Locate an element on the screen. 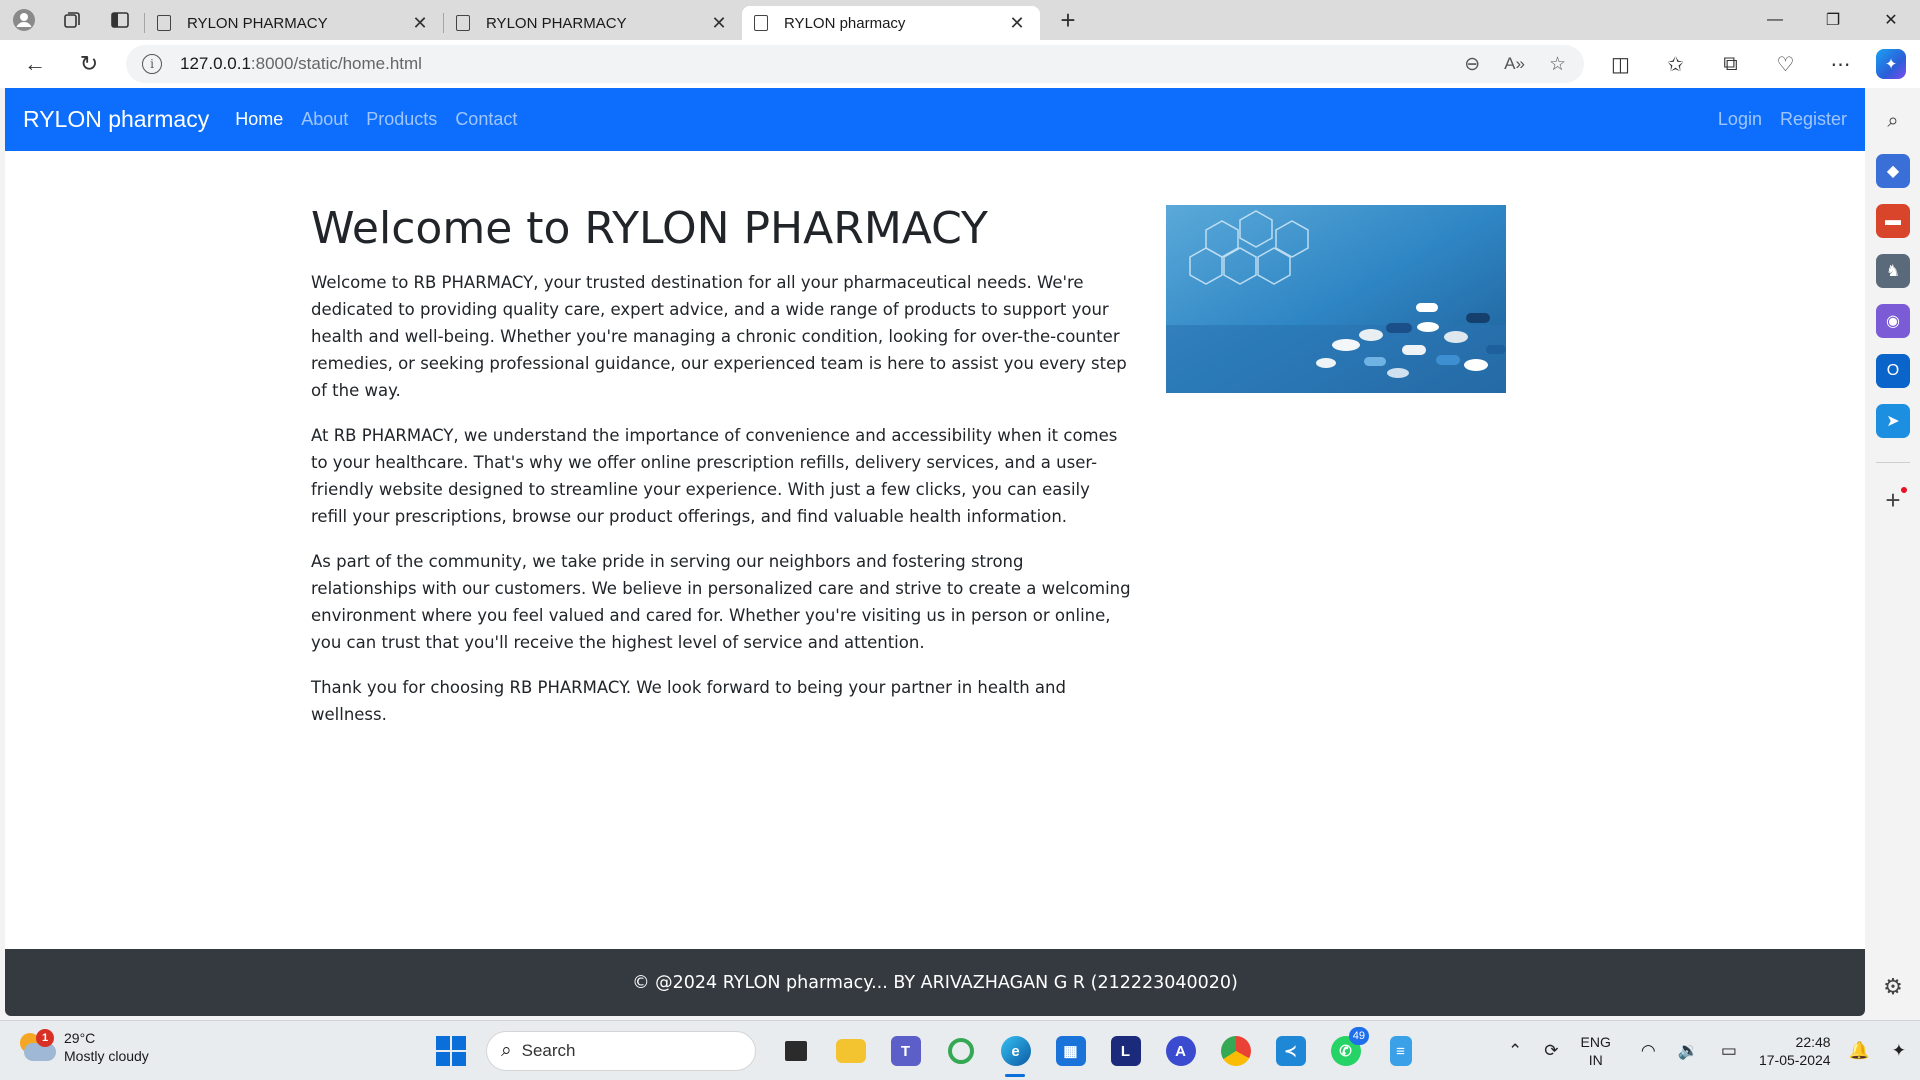  pharmacy-hero-image is located at coordinates (1336, 299).